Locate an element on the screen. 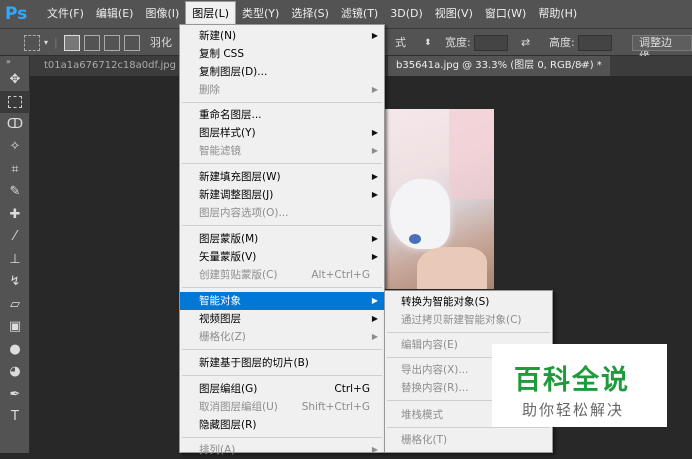  width-field is located at coordinates (491, 43).